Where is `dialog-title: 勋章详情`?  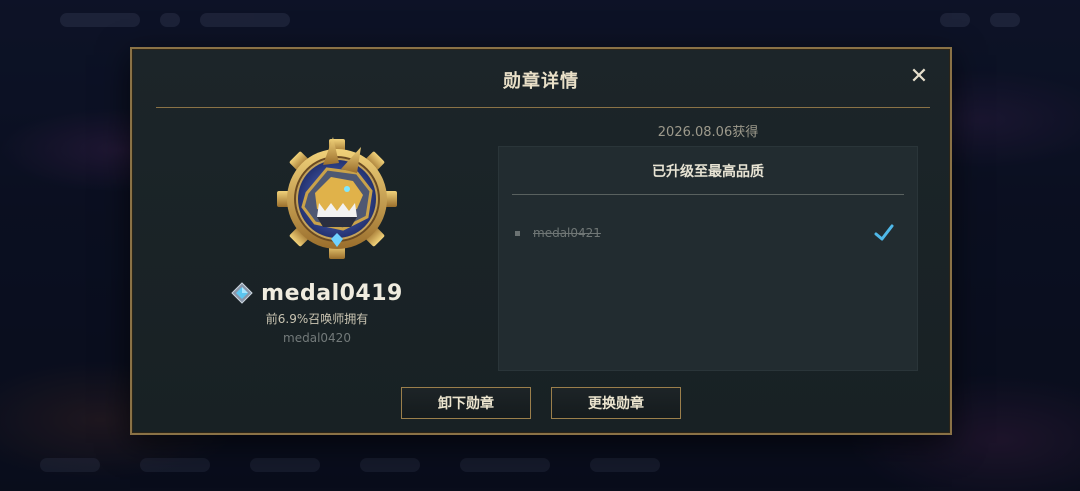 dialog-title: 勋章详情 is located at coordinates (541, 81).